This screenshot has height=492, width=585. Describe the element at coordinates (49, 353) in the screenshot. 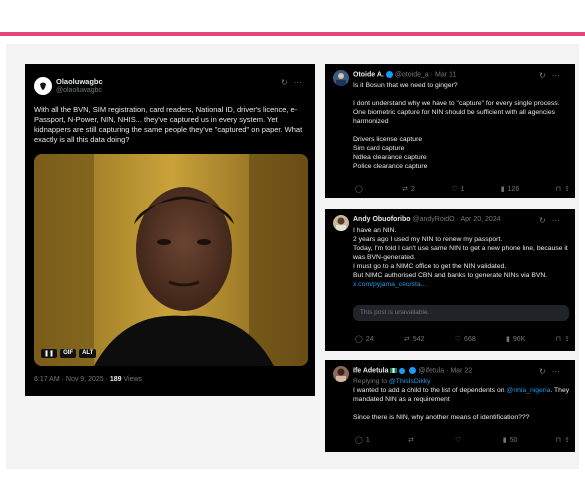

I see `pause-icon: ❚❚` at that location.